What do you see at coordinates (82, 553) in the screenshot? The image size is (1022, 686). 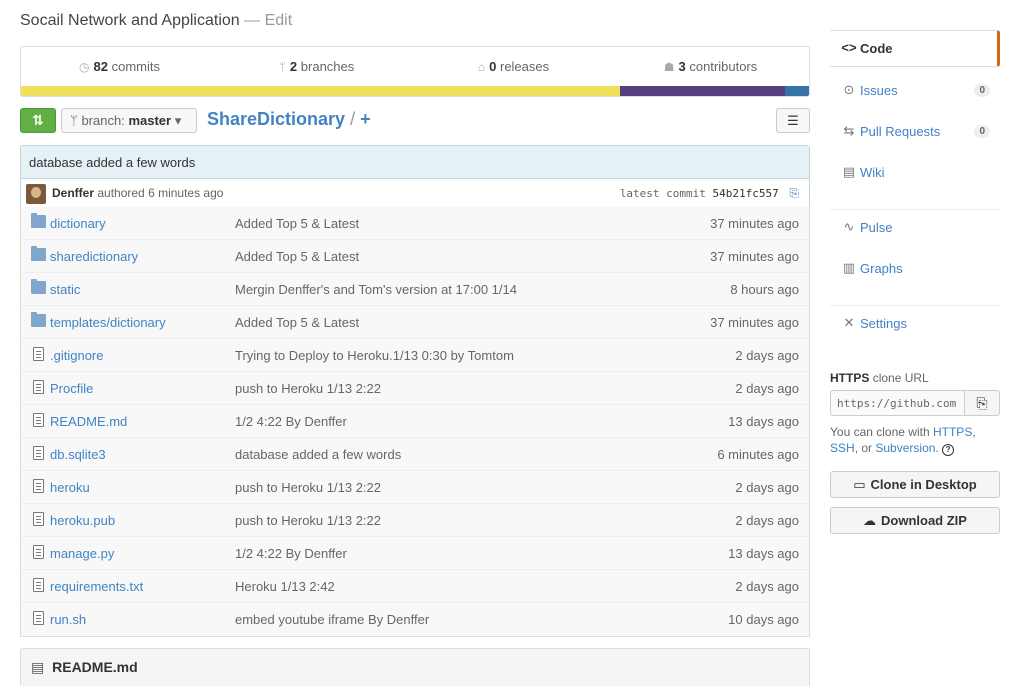 I see `file-name-link: manage.py` at bounding box center [82, 553].